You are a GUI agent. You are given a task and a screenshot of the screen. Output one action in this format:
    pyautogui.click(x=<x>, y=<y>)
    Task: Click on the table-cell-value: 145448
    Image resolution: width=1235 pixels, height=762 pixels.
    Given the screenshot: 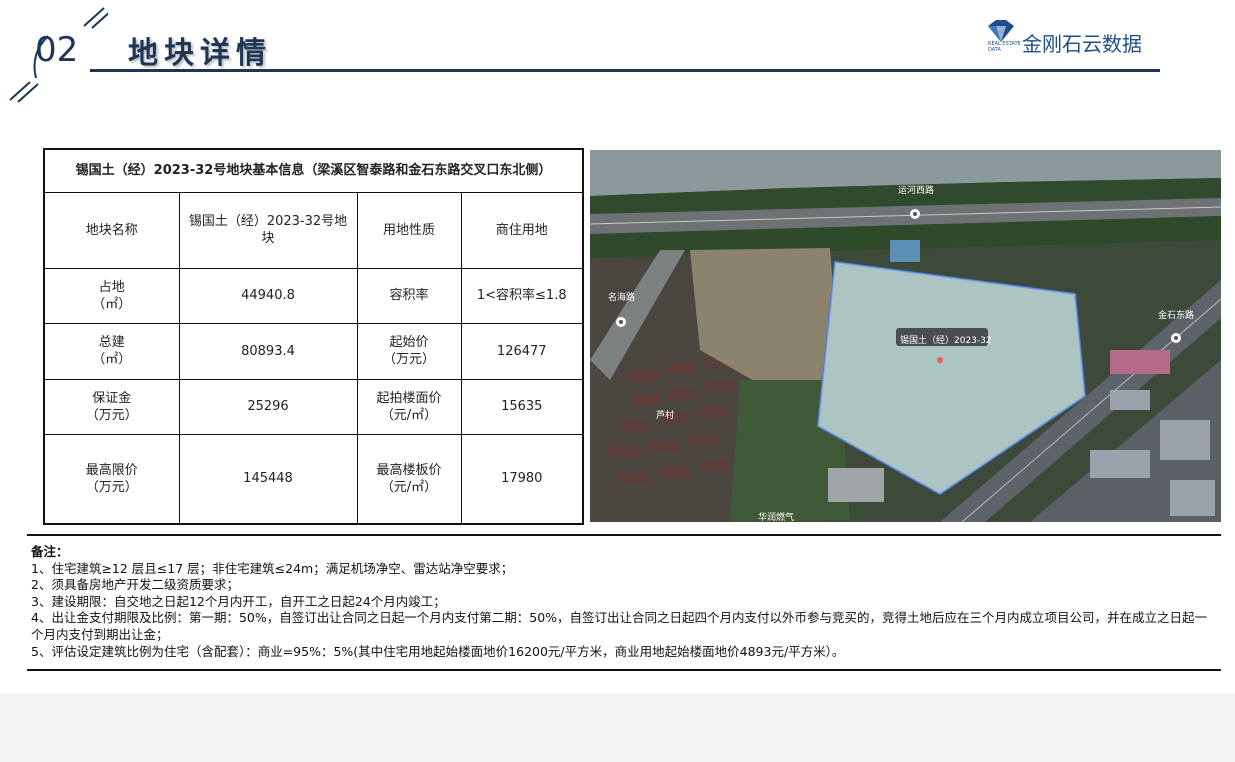 What is the action you would take?
    pyautogui.click(x=268, y=479)
    